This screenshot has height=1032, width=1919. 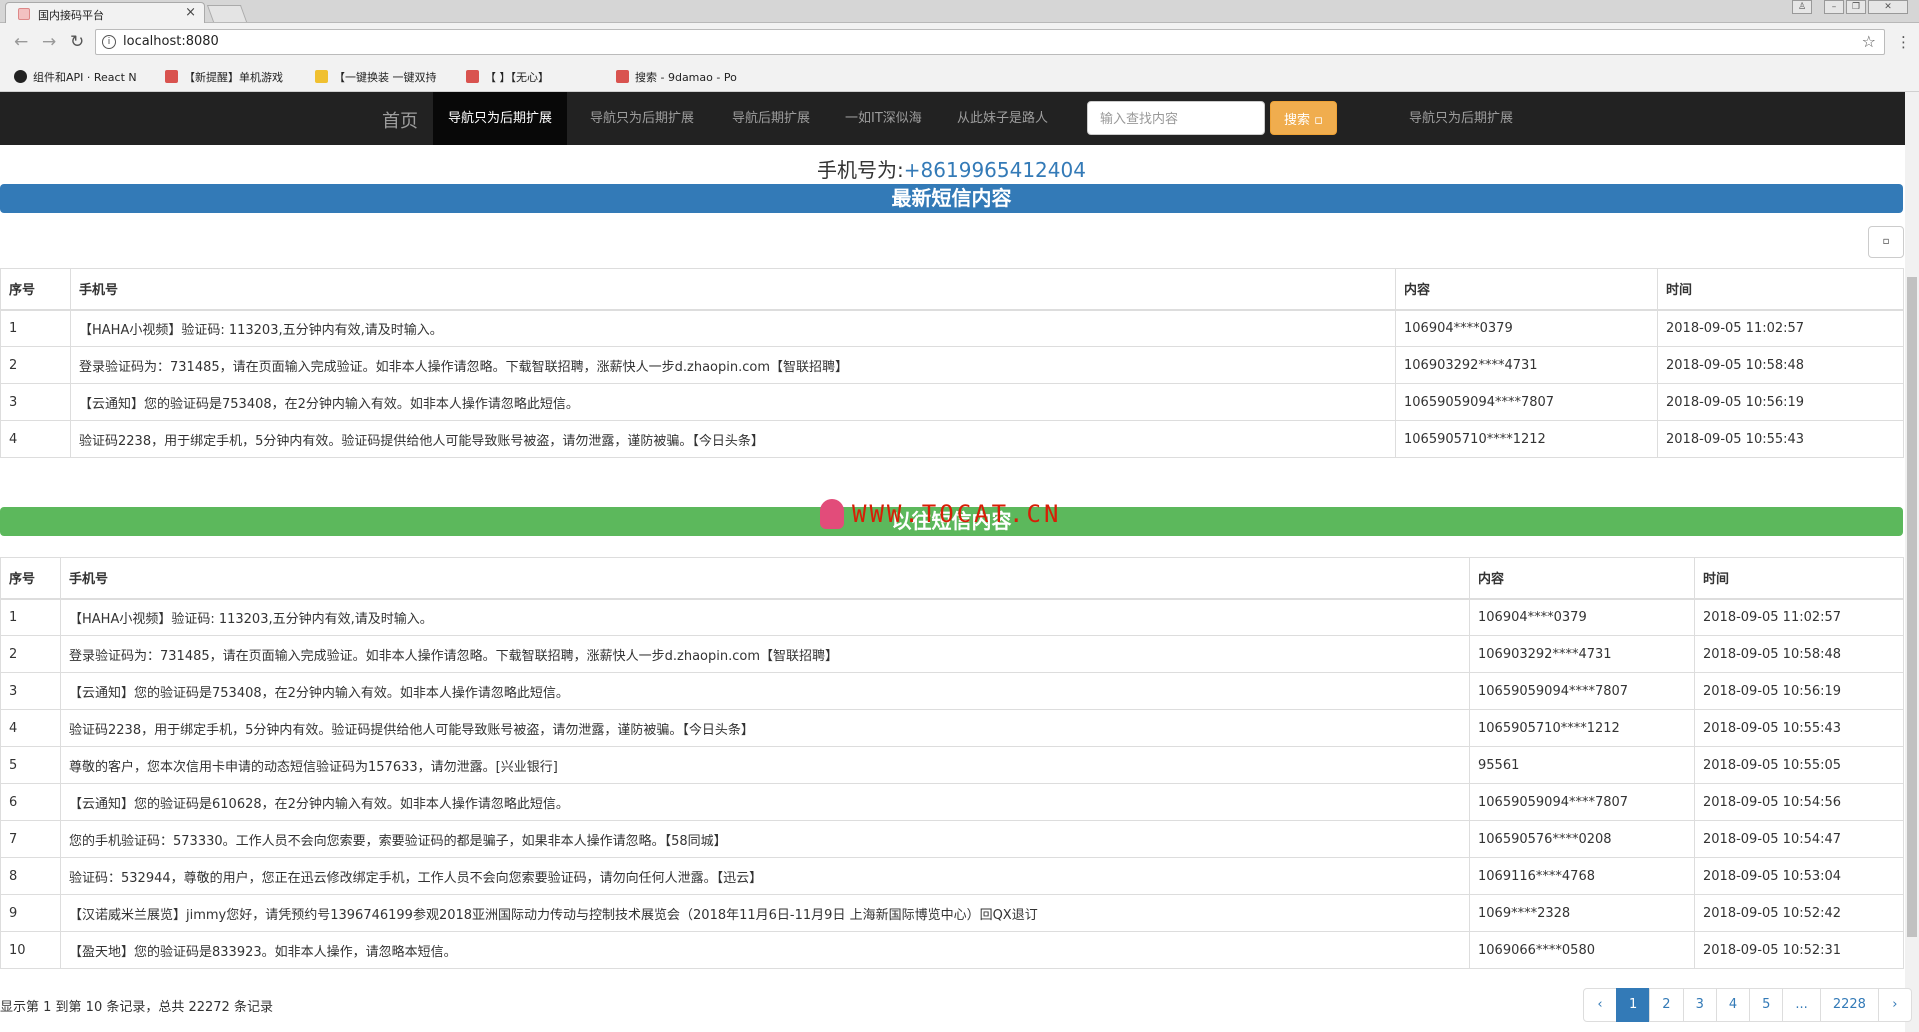 I want to click on cell-index: 2, so click(x=30, y=654).